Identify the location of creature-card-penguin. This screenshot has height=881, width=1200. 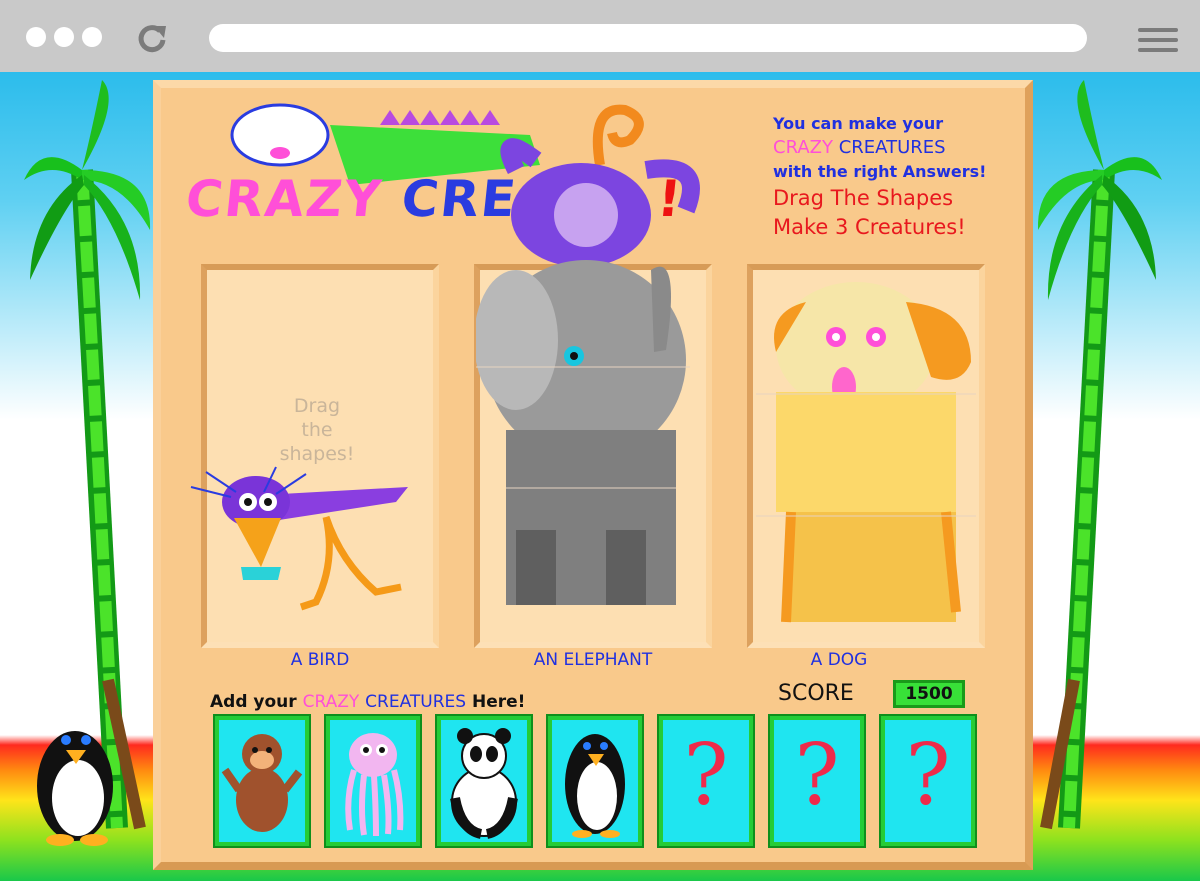
(595, 781).